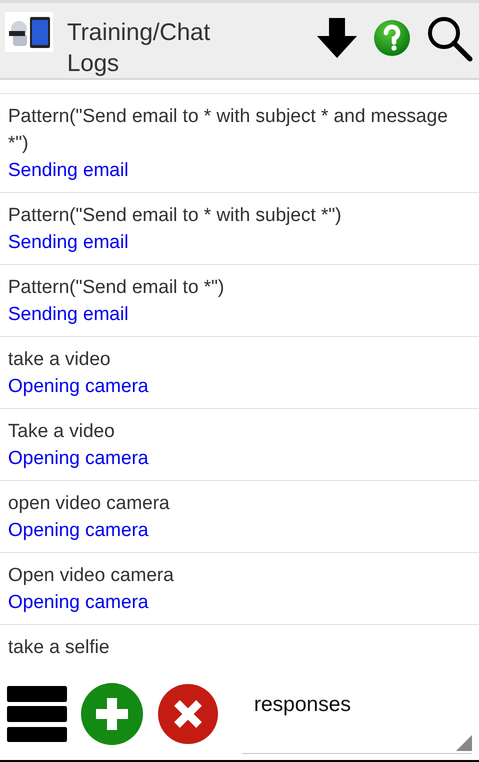 This screenshot has width=479, height=762. Describe the element at coordinates (112, 714) in the screenshot. I see `add-icon` at that location.